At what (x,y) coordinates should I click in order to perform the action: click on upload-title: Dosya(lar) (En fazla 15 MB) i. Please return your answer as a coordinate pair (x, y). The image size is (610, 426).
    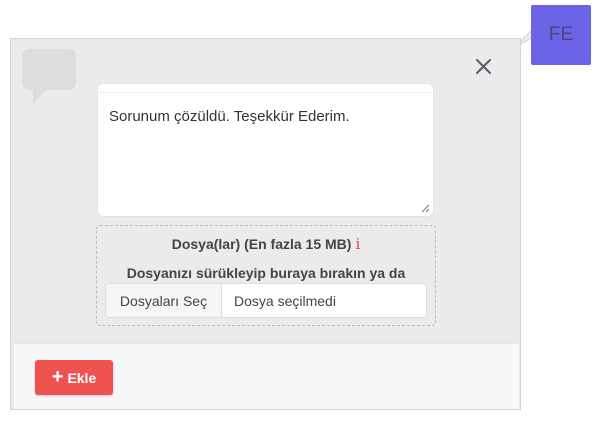
    Looking at the image, I should click on (266, 244).